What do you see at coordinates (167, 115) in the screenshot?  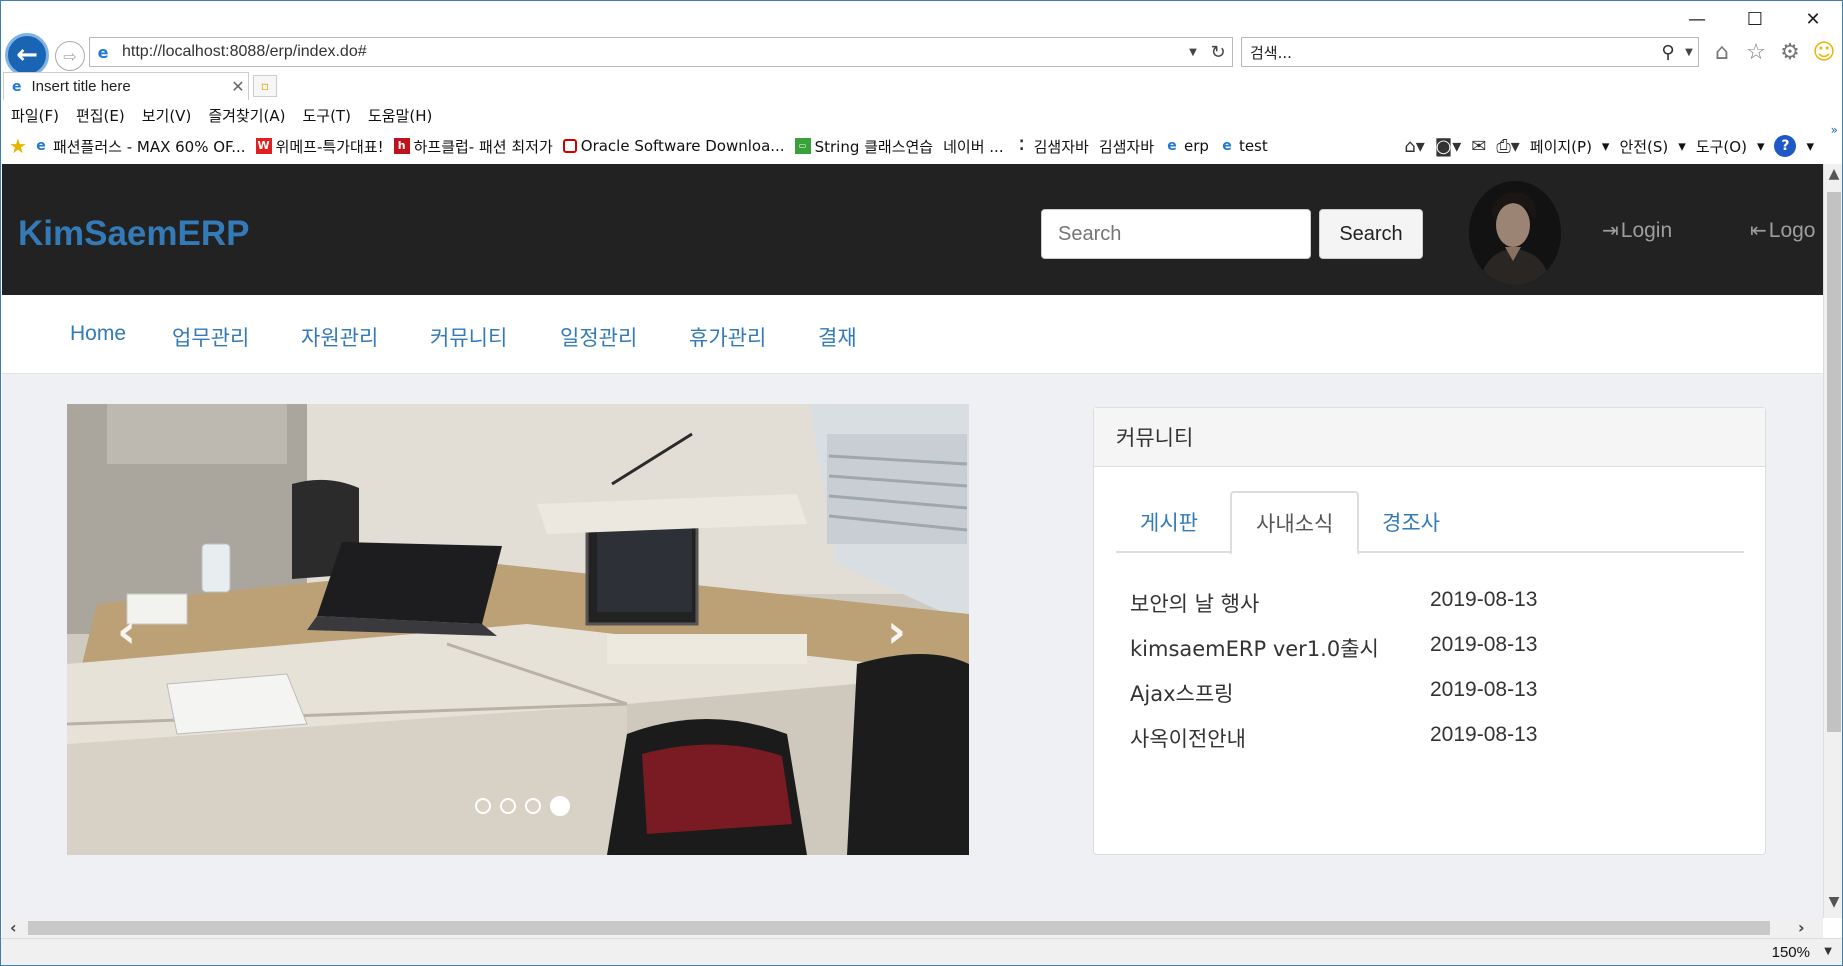 I see `menu-view: 보기(V)` at bounding box center [167, 115].